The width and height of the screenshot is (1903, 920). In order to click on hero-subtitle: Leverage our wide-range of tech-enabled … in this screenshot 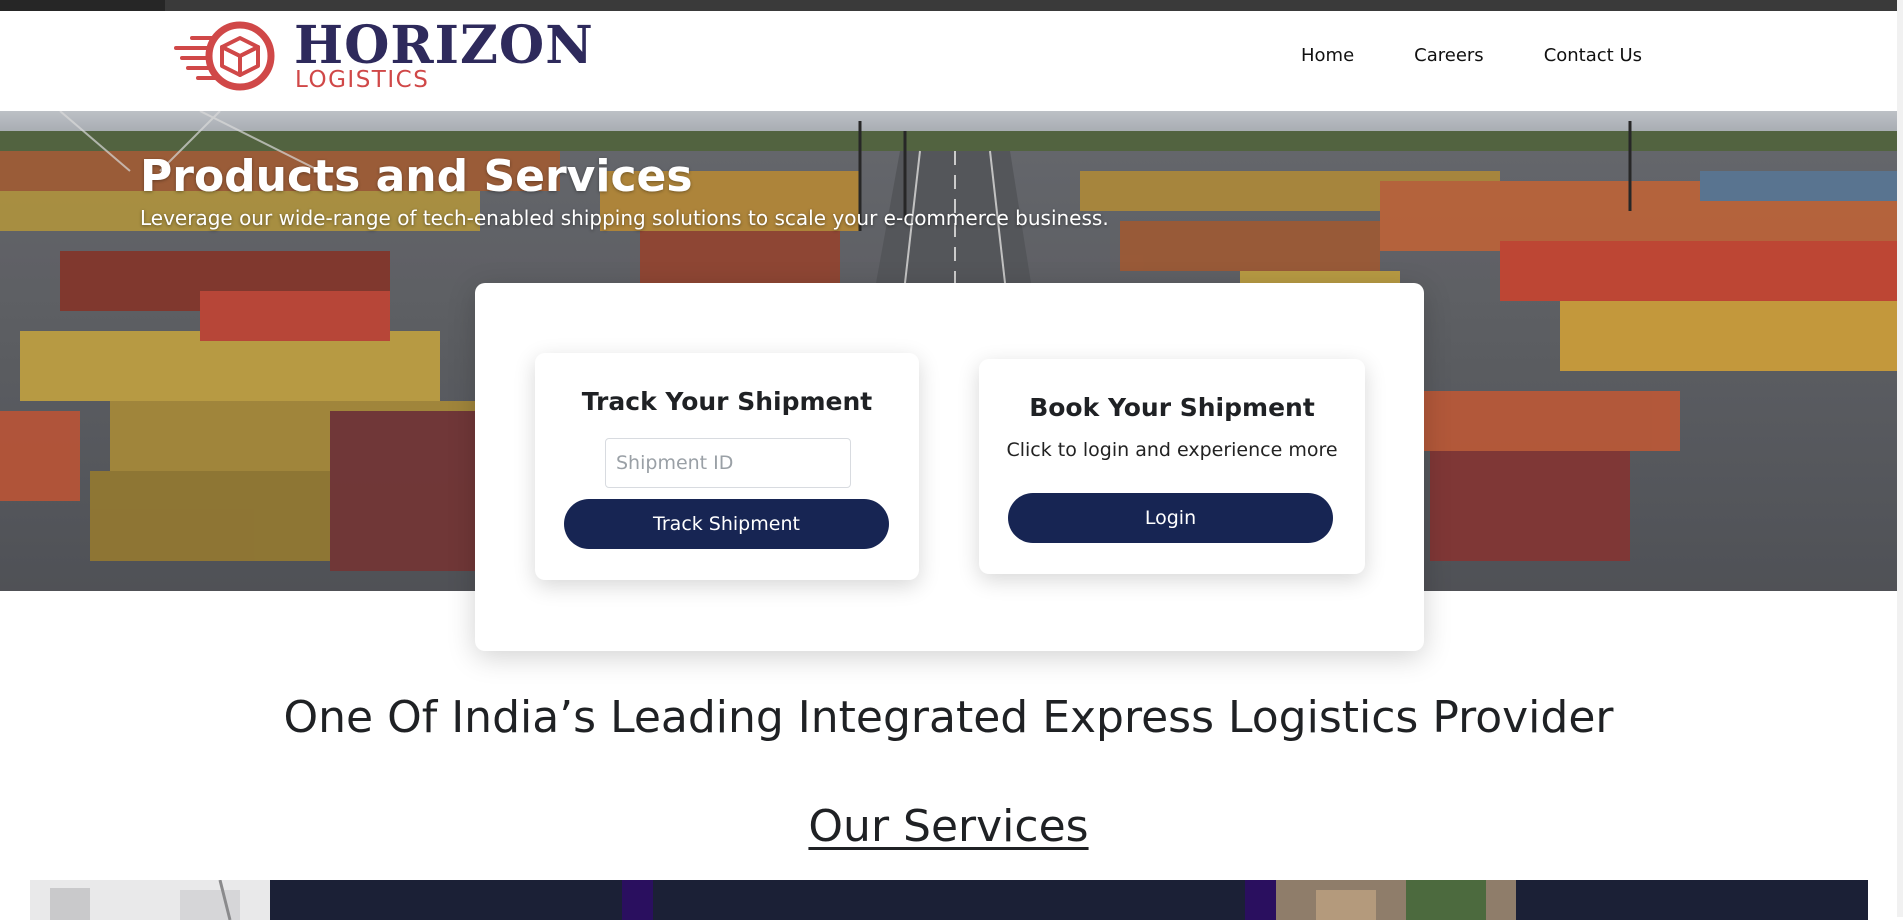, I will do `click(624, 218)`.